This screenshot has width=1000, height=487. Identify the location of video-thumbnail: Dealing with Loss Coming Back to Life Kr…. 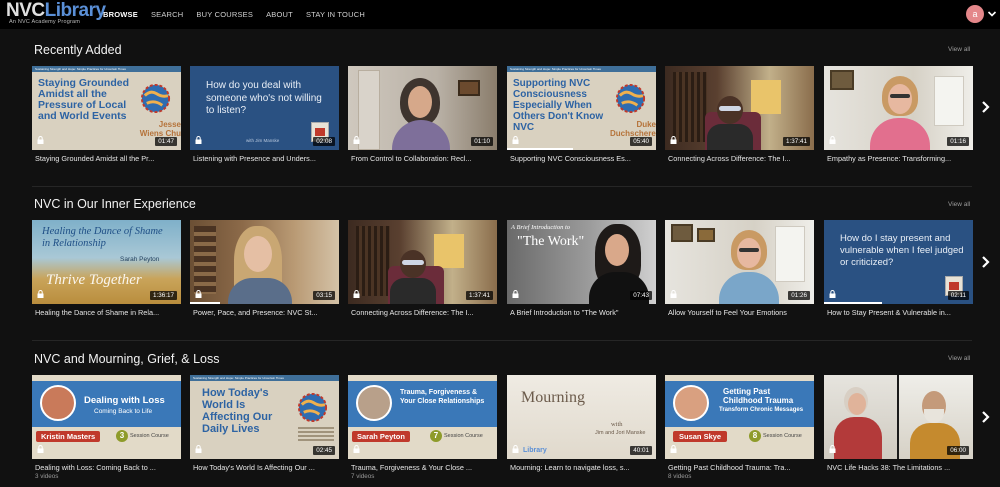
(106, 417).